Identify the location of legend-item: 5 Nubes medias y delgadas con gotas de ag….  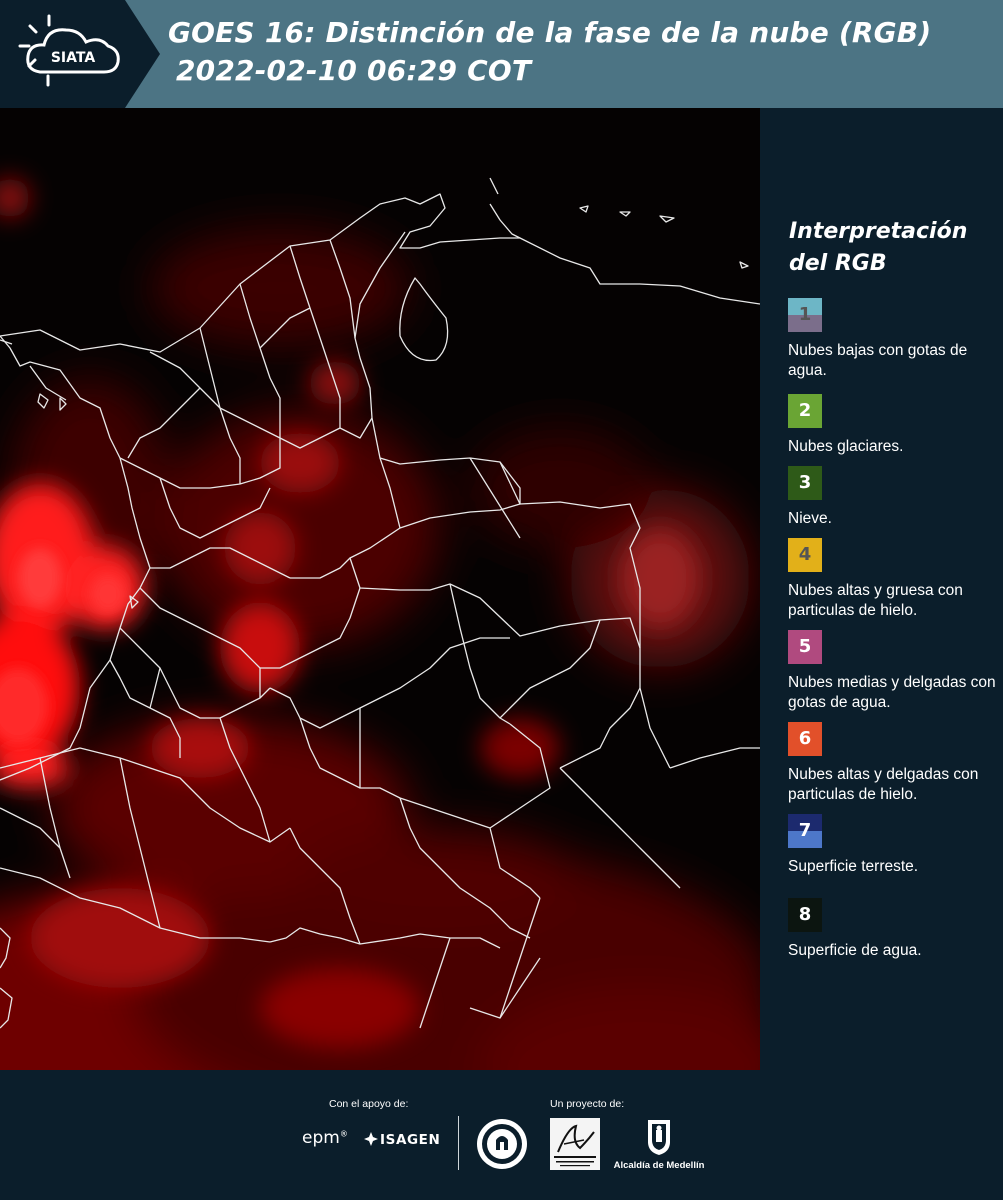
(894, 671).